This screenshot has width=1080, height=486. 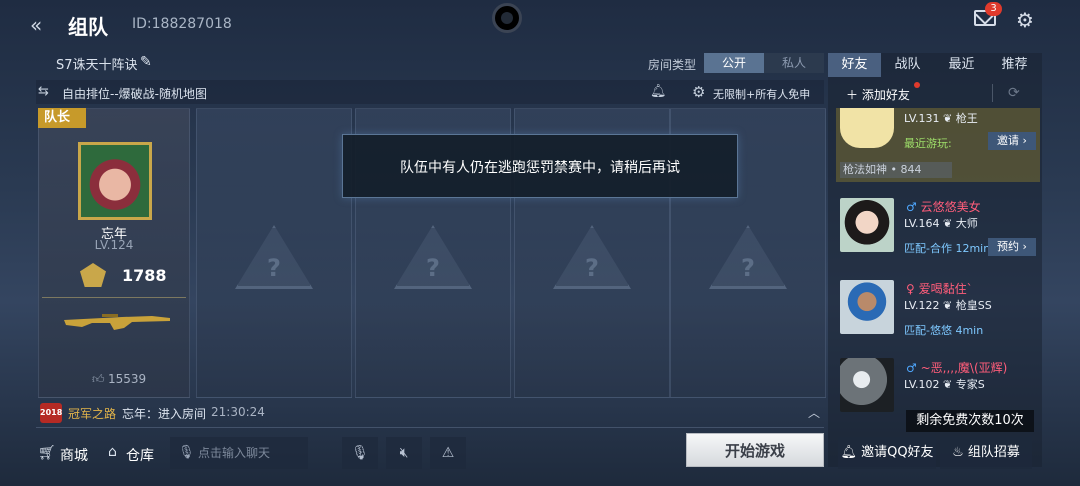 What do you see at coordinates (947, 248) in the screenshot?
I see `friend-status: 匹配-合作 12min` at bounding box center [947, 248].